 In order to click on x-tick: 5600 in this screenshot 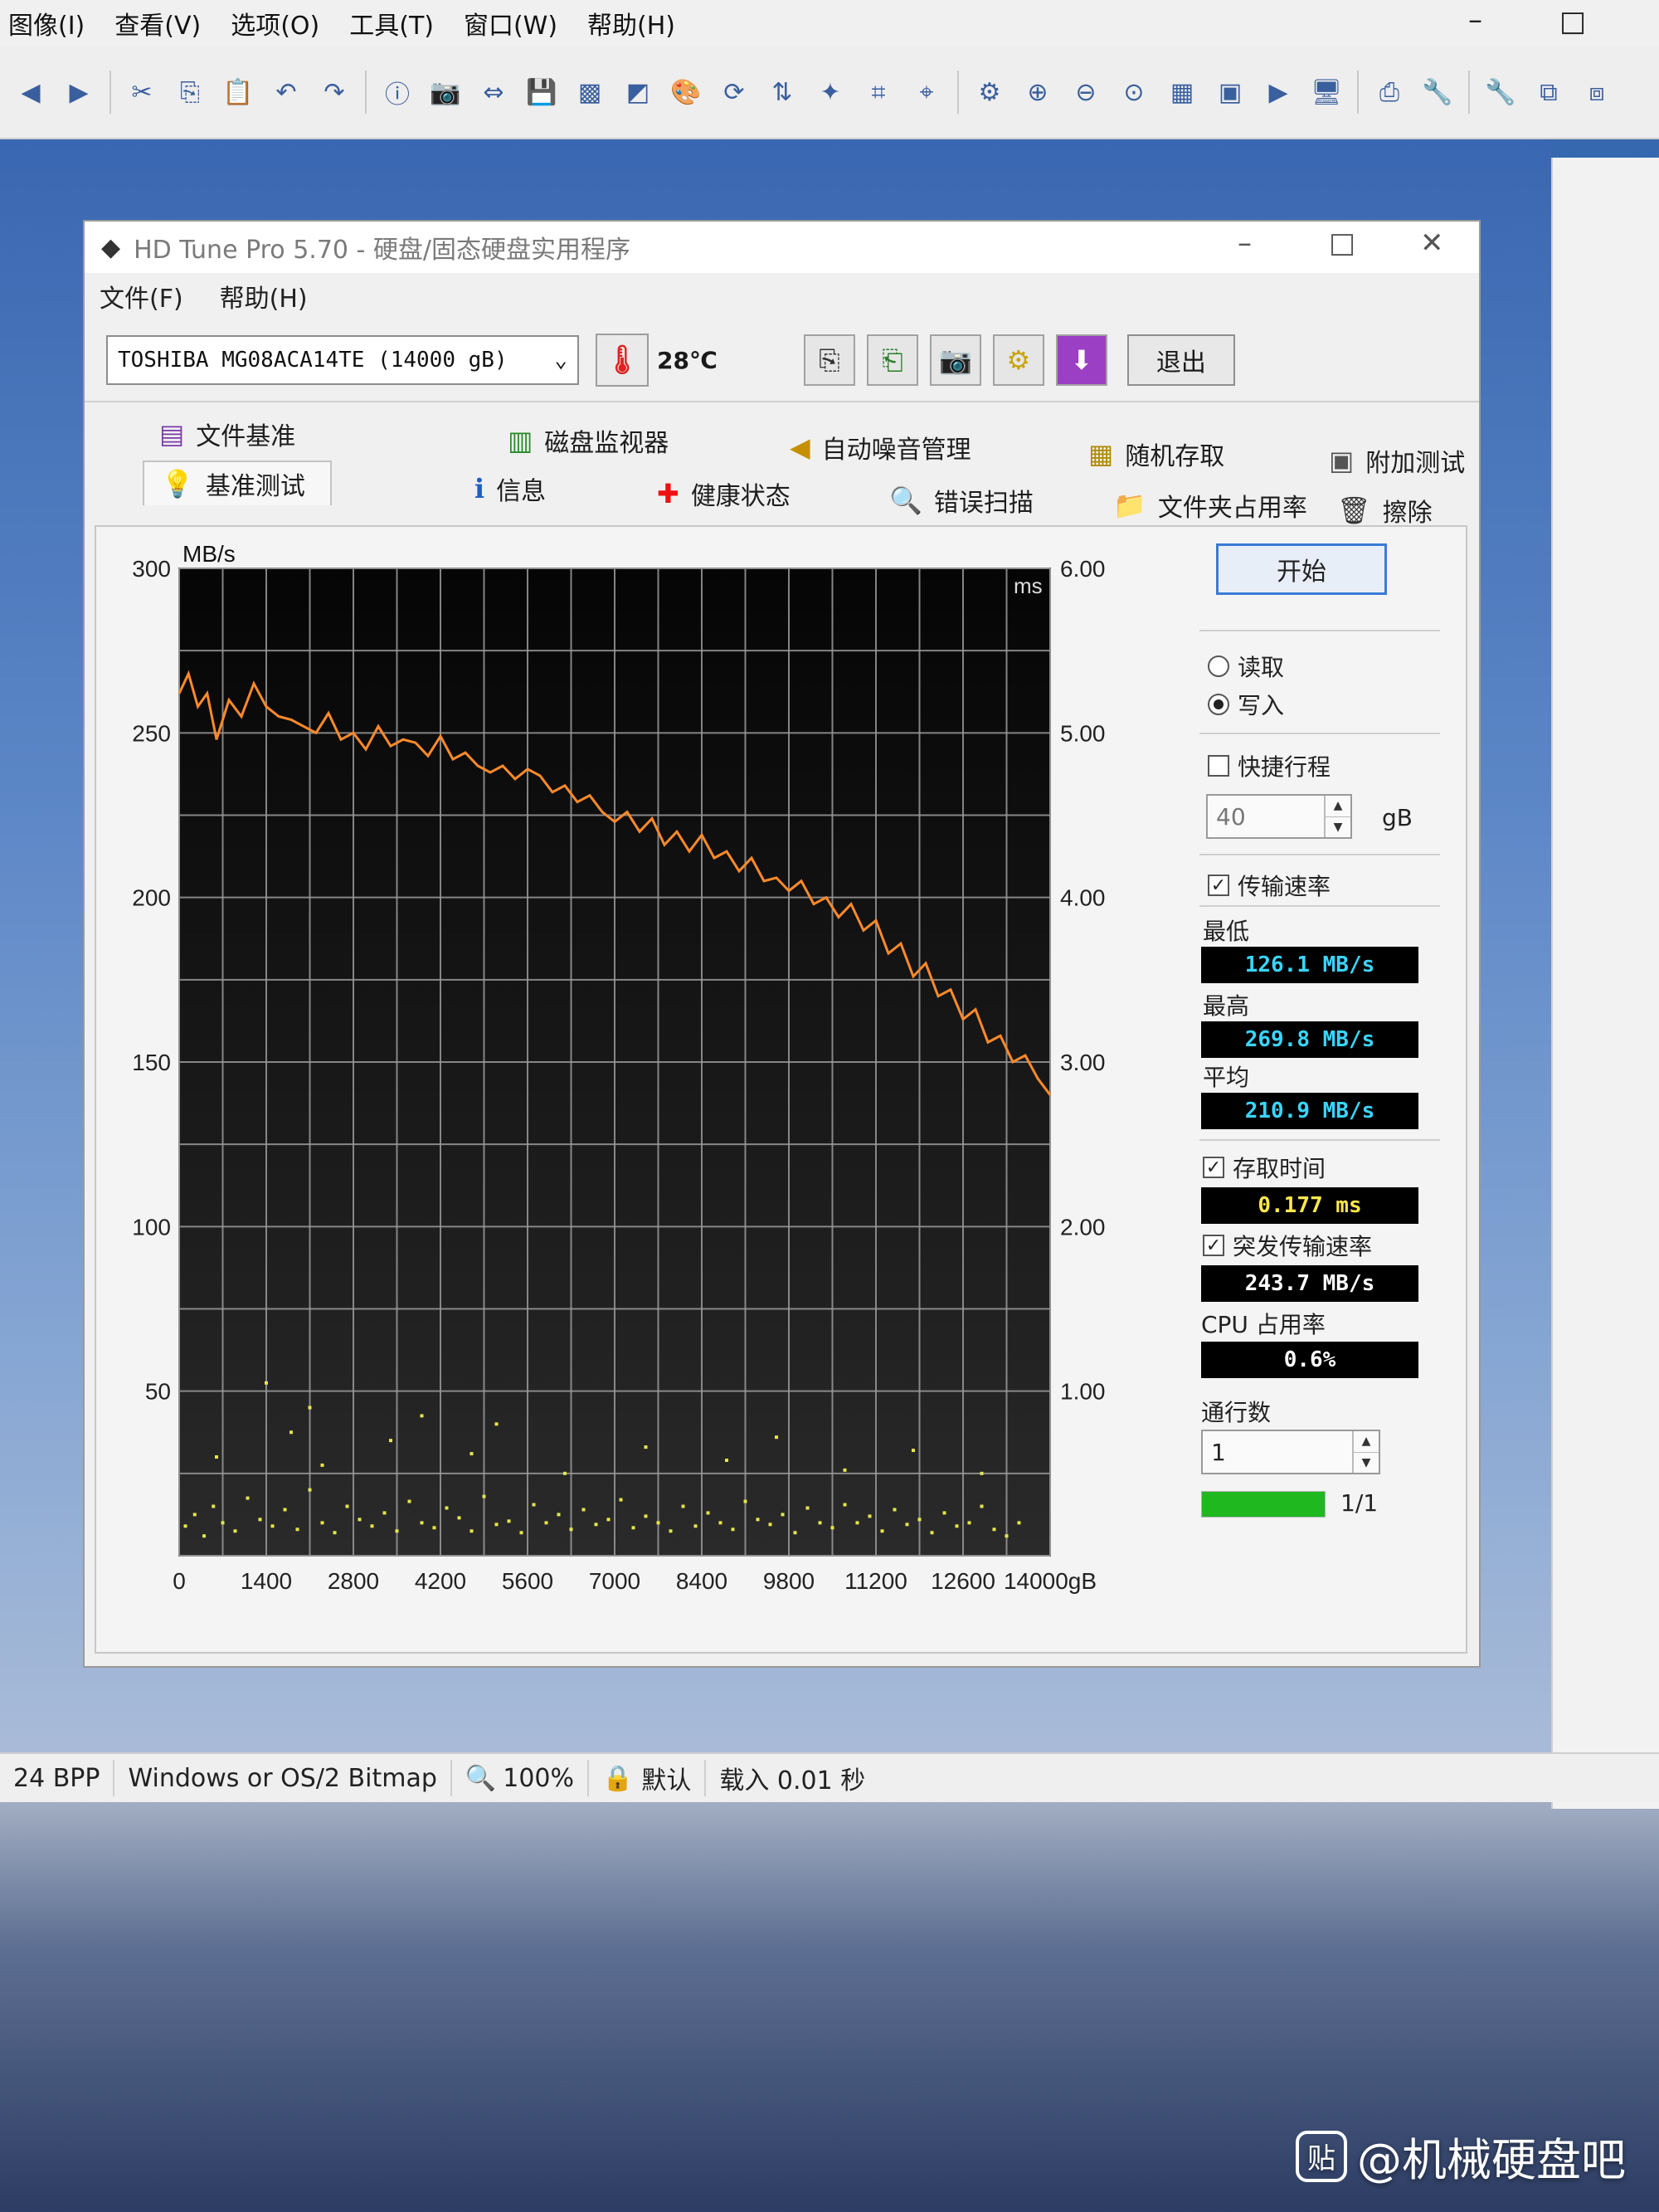, I will do `click(527, 1581)`.